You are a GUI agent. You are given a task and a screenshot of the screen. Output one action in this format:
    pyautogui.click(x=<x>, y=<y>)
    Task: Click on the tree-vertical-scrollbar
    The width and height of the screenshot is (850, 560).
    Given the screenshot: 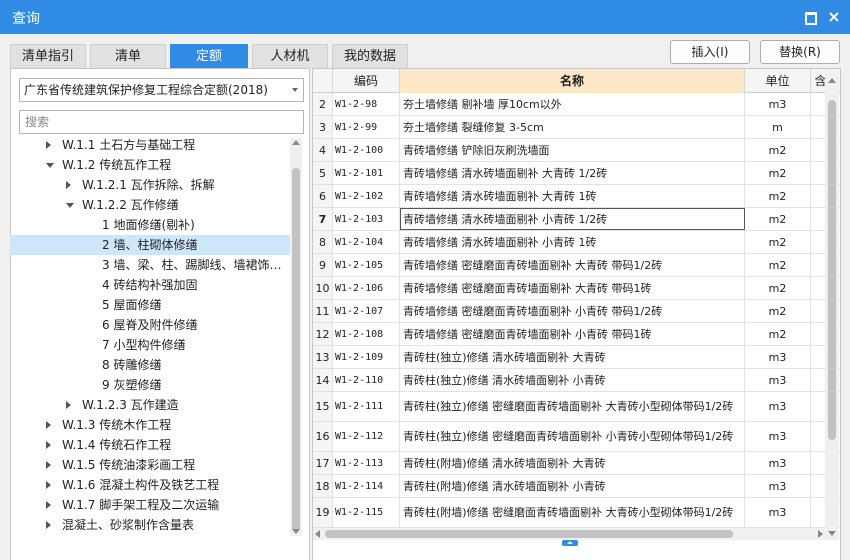 What is the action you would take?
    pyautogui.click(x=296, y=337)
    